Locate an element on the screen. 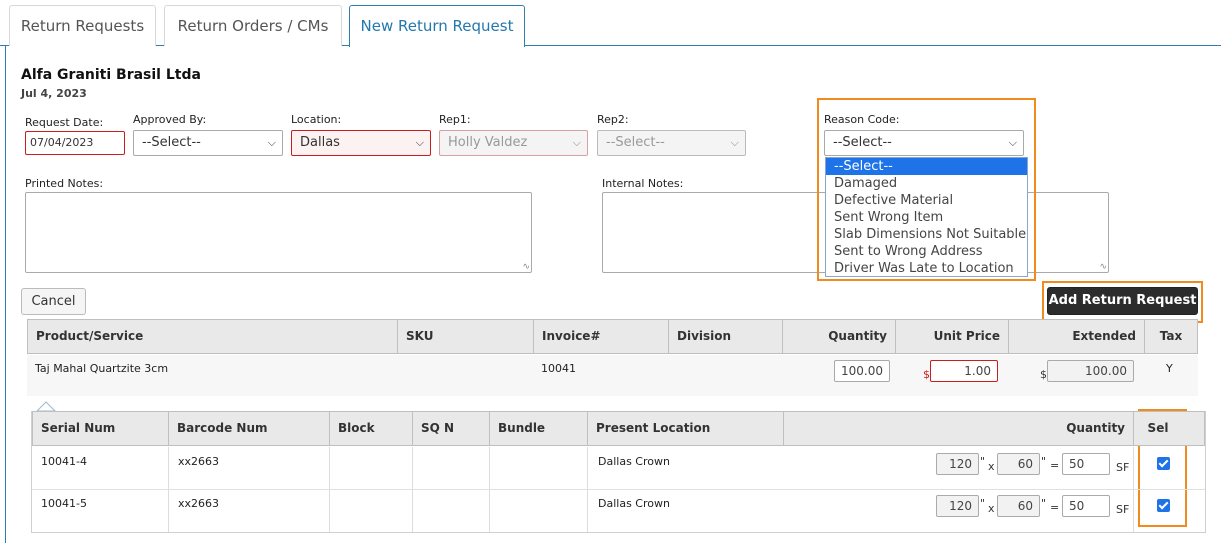 Image resolution: width=1221 pixels, height=543 pixels. product-name: Taj Mahal Quartzite 3cm is located at coordinates (102, 368).